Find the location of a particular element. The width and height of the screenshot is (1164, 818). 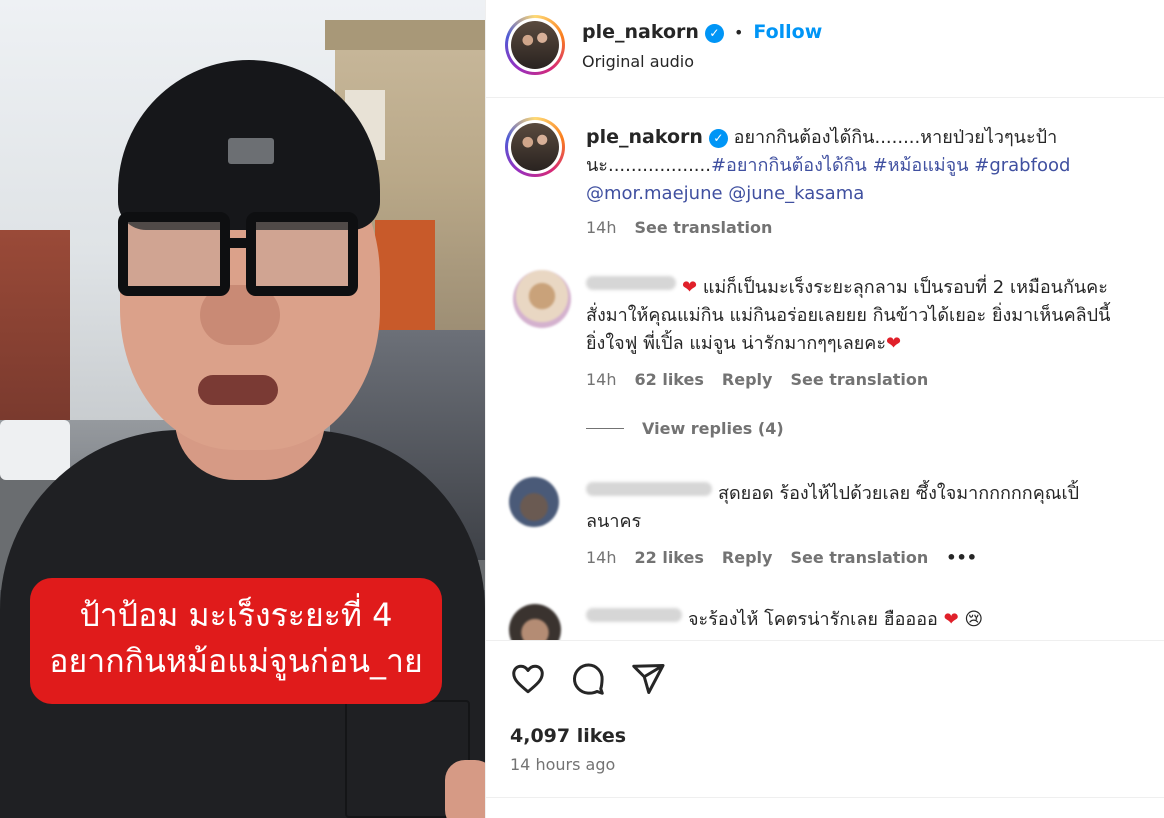

comment-icon is located at coordinates (588, 679).